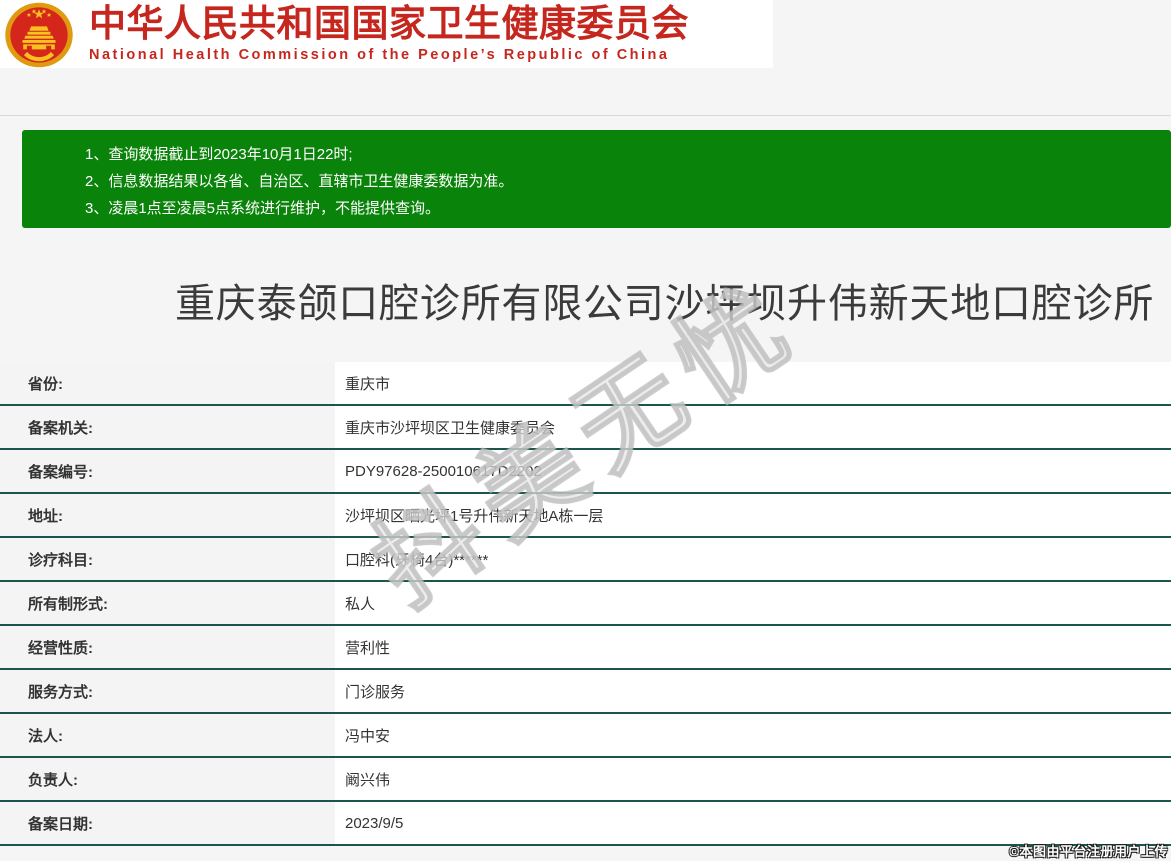  I want to click on field-label: 备案日期:, so click(167, 823).